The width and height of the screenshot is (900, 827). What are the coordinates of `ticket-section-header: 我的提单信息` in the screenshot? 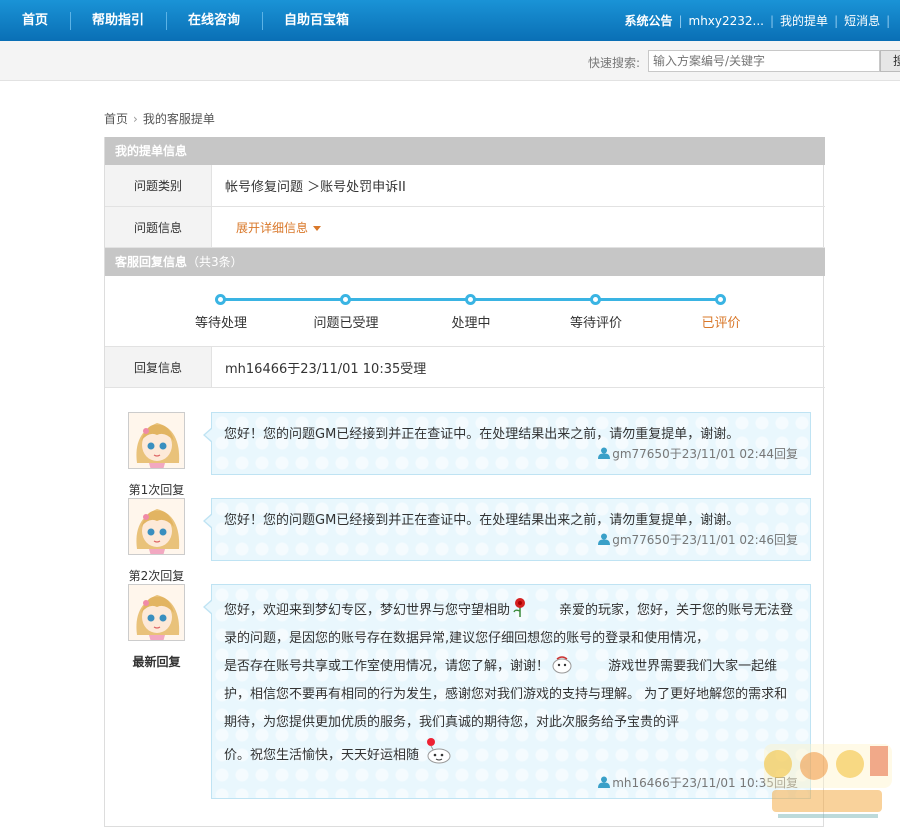 It's located at (465, 151).